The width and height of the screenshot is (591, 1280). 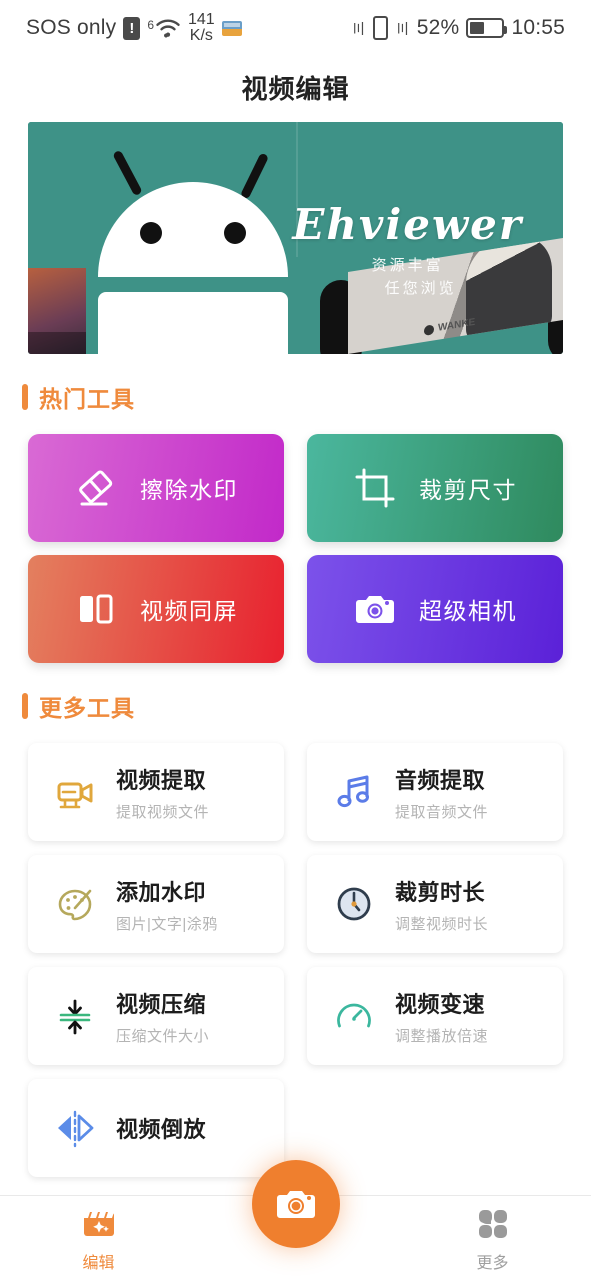 I want to click on hot-tool-card-0: 擦除水印, so click(x=156, y=488).